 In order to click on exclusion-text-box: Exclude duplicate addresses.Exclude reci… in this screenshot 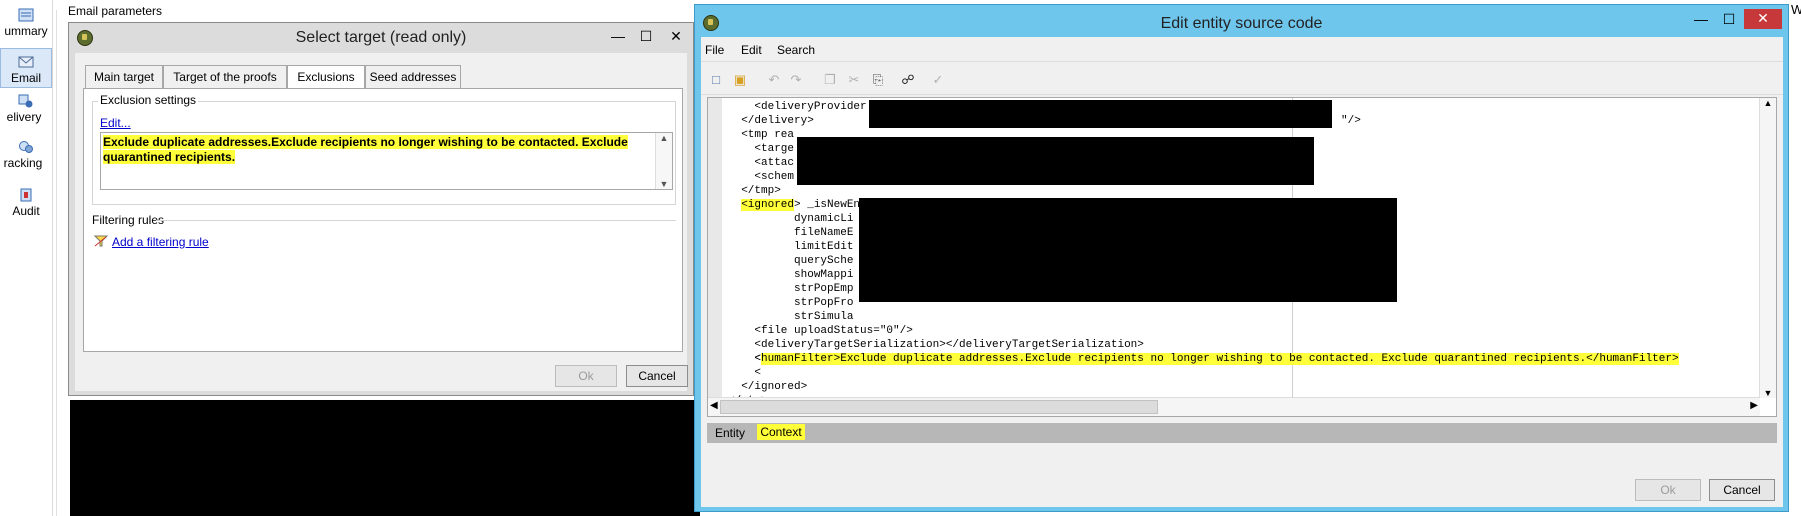, I will do `click(386, 161)`.